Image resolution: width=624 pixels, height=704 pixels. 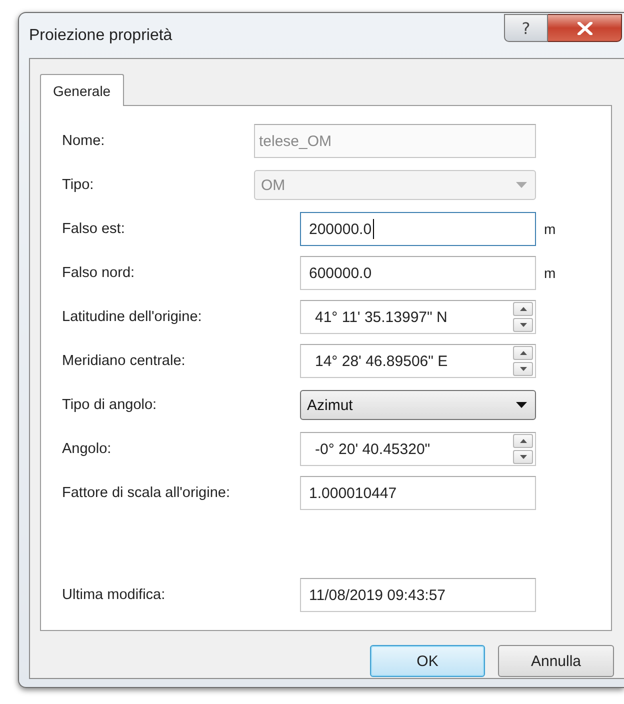 I want to click on field-label: Tipo:, so click(x=78, y=185).